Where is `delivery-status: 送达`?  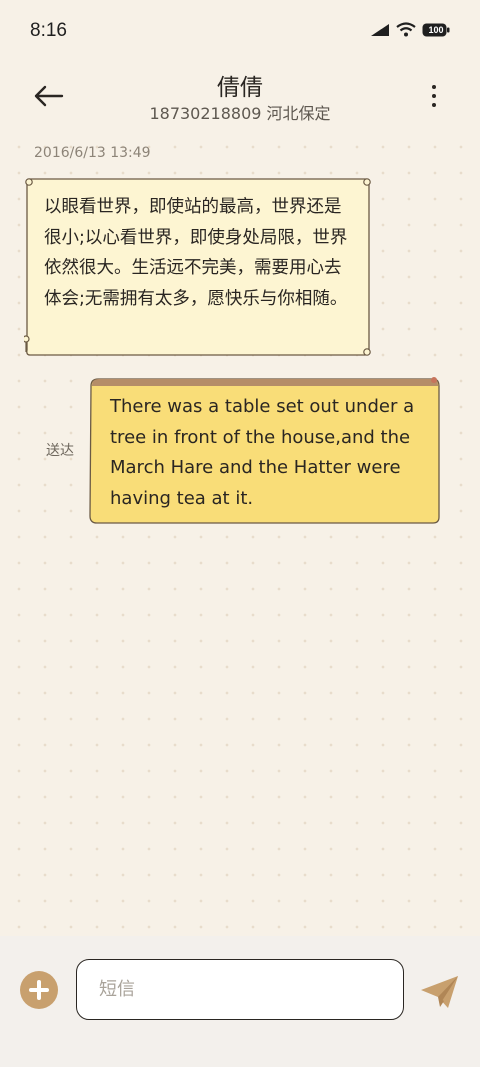
delivery-status: 送达 is located at coordinates (60, 451).